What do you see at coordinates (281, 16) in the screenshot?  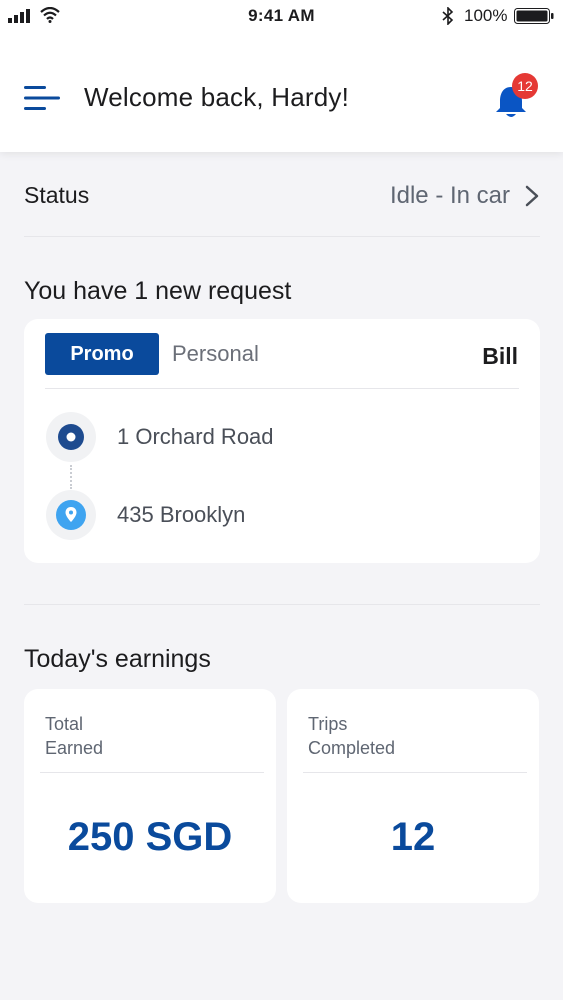 I see `status-bar: 9:41 AM 100%` at bounding box center [281, 16].